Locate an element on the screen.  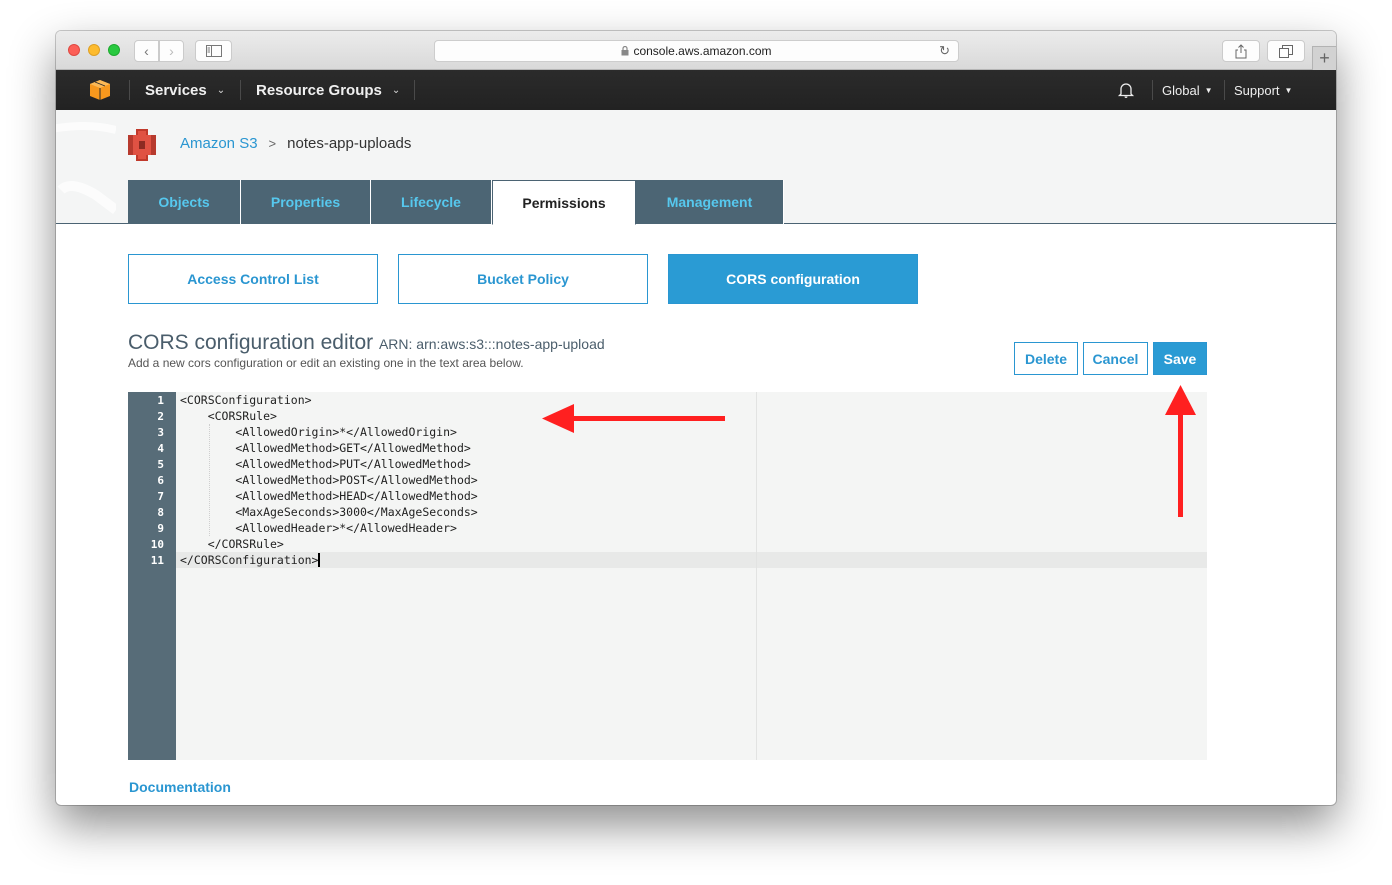
address-bar: console.aws.amazon.com ↻ is located at coordinates (696, 51).